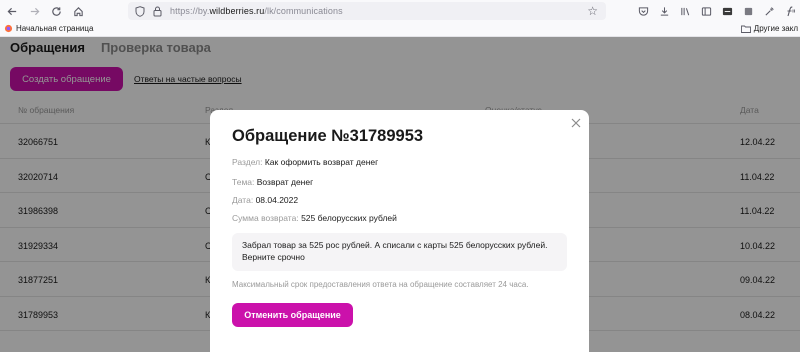 The width and height of the screenshot is (800, 352). What do you see at coordinates (34, 11) in the screenshot?
I see `forward-icon` at bounding box center [34, 11].